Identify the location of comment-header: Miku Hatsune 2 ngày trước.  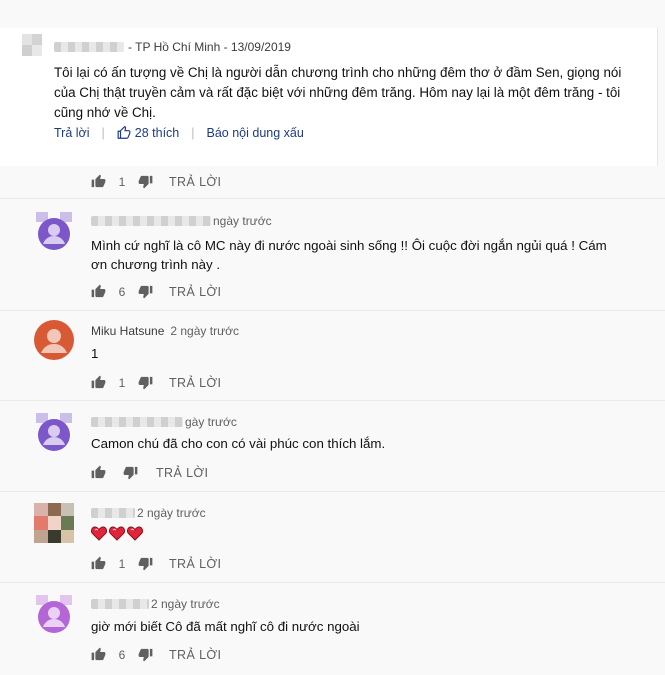
(165, 331).